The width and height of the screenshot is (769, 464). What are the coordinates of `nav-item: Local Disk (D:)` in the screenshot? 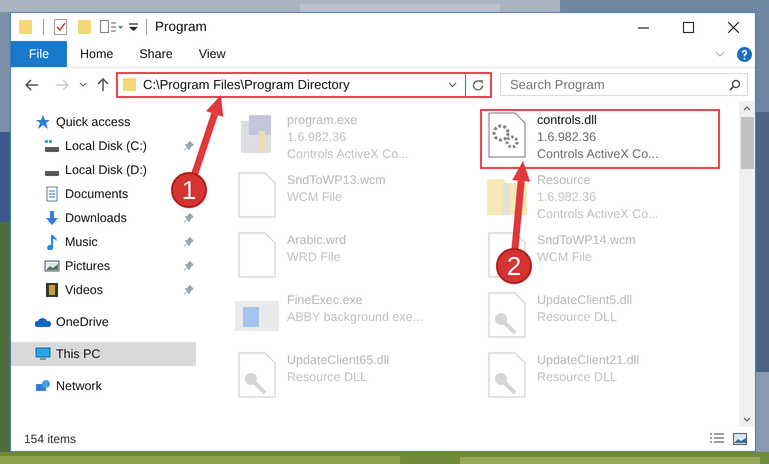 It's located at (81, 170).